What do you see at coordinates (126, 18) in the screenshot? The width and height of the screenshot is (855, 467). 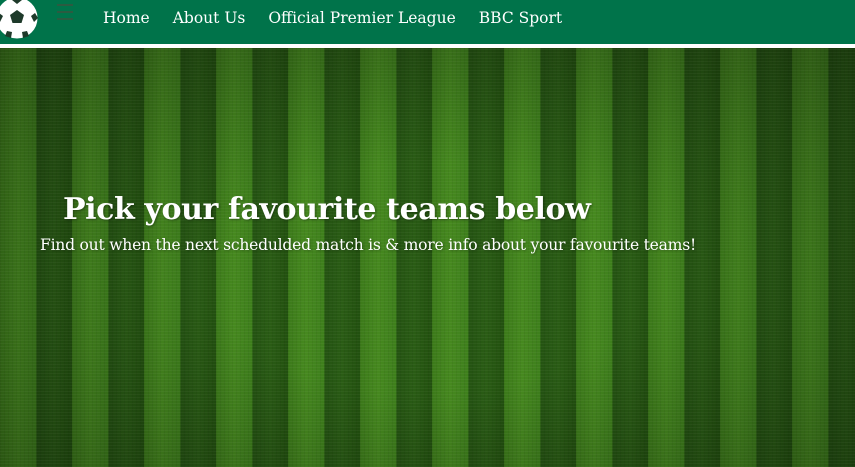 I see `nav-link-home: Home` at bounding box center [126, 18].